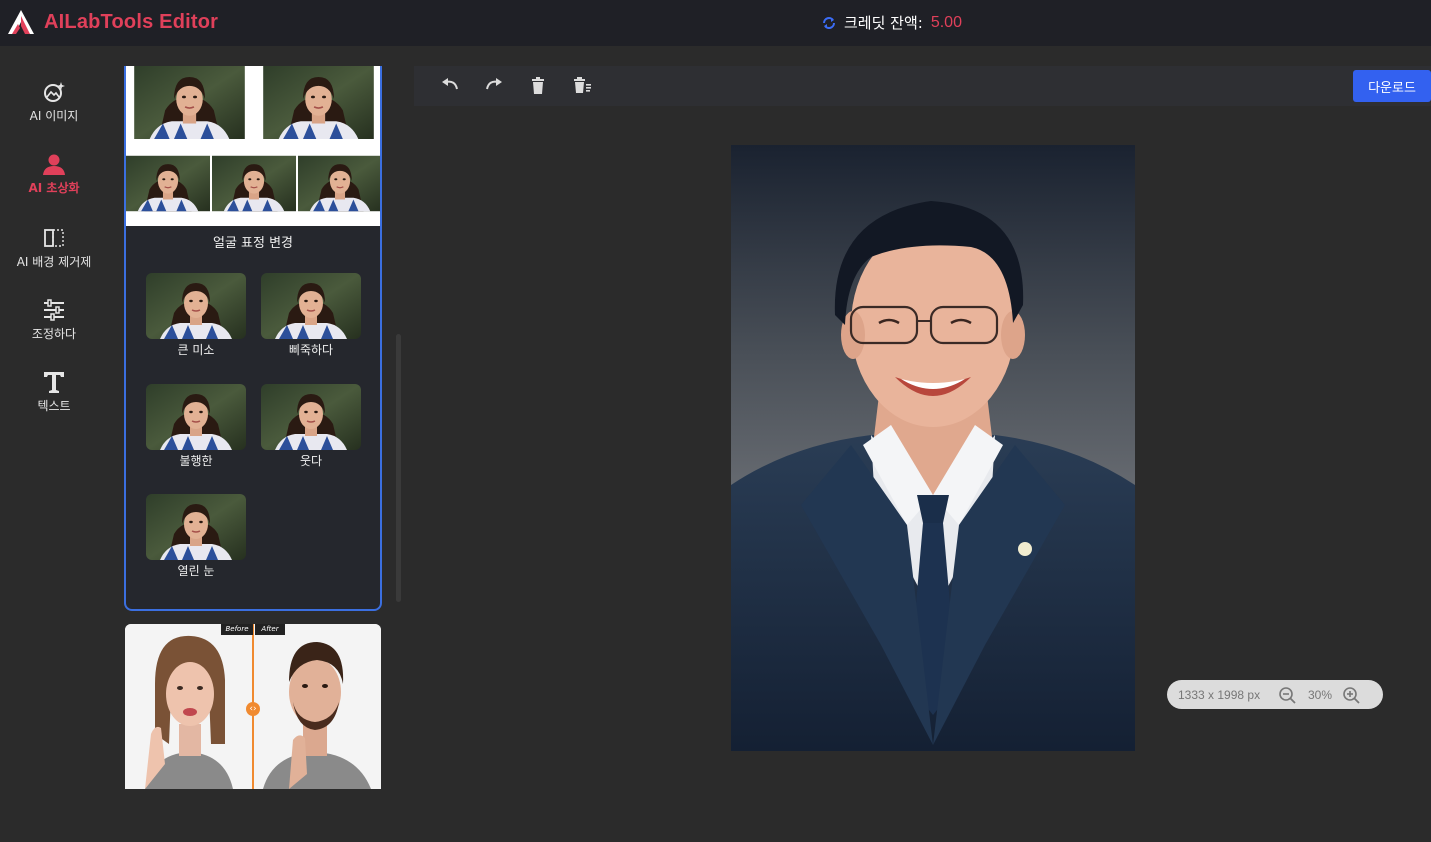  I want to click on expression-panel: 얼굴 표정 변경 큰 미소 삐죽하다 불행한 웃다 열린 눈, so click(253, 338).